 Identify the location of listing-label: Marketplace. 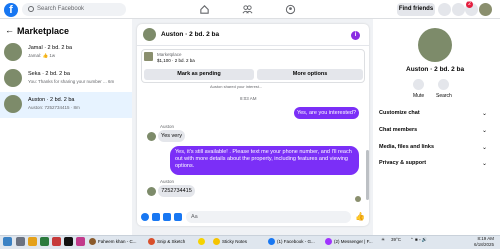
(169, 54).